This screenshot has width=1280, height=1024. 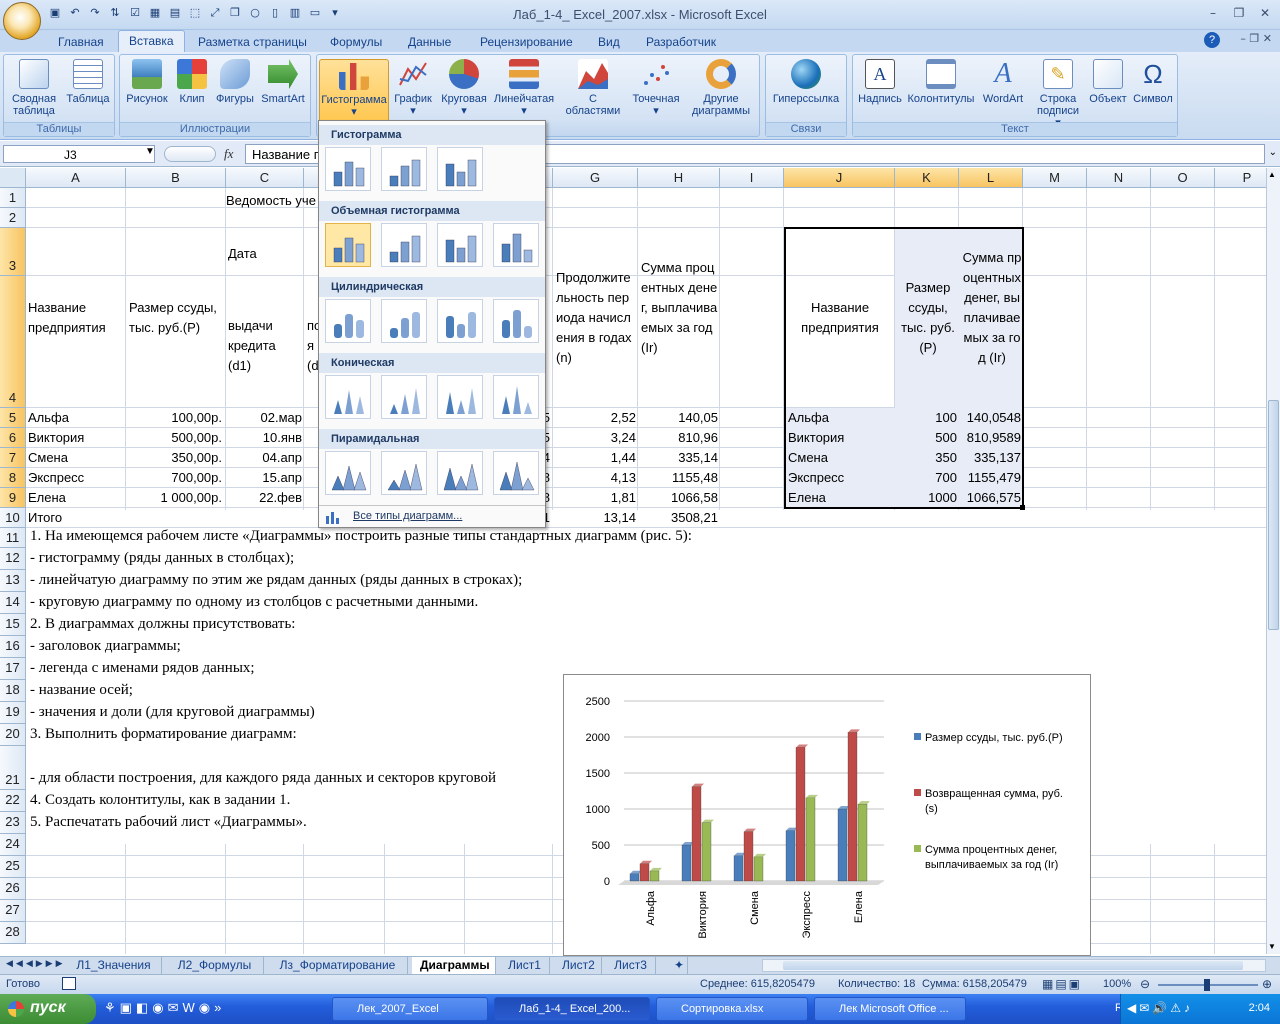 What do you see at coordinates (13, 867) in the screenshot?
I see `row-header-25: 25` at bounding box center [13, 867].